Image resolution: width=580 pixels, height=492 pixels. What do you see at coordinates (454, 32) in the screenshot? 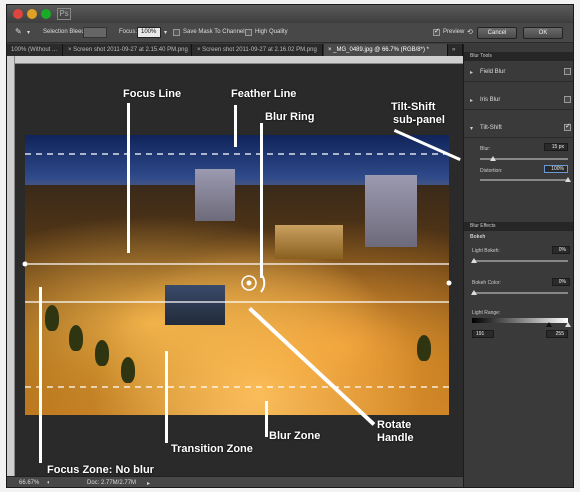
I see `preview-label: Preview` at bounding box center [454, 32].